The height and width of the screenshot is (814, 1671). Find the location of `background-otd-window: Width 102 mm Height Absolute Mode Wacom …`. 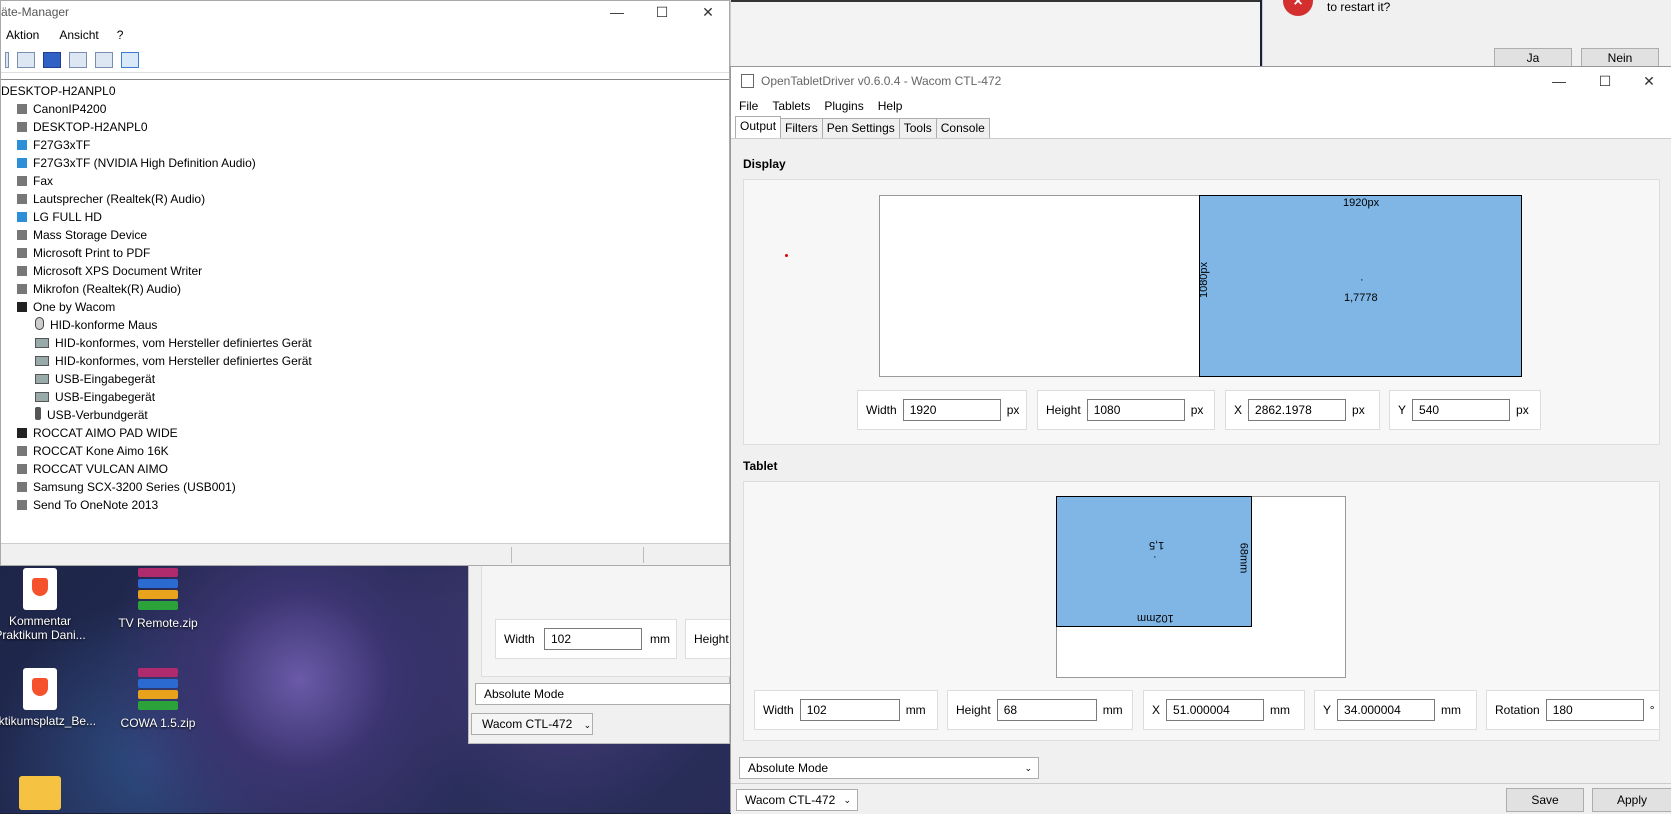

background-otd-window: Width 102 mm Height Absolute Mode Wacom … is located at coordinates (599, 648).